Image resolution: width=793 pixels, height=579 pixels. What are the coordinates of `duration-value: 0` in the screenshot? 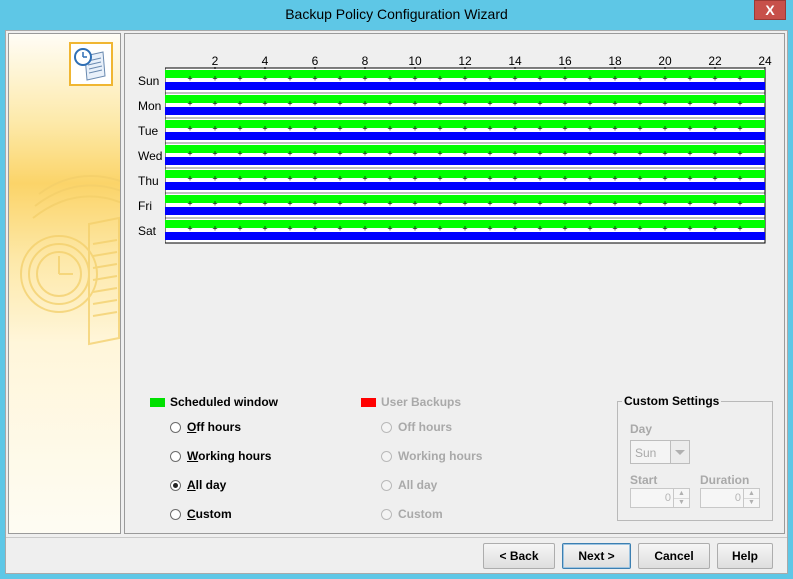 It's located at (737, 498).